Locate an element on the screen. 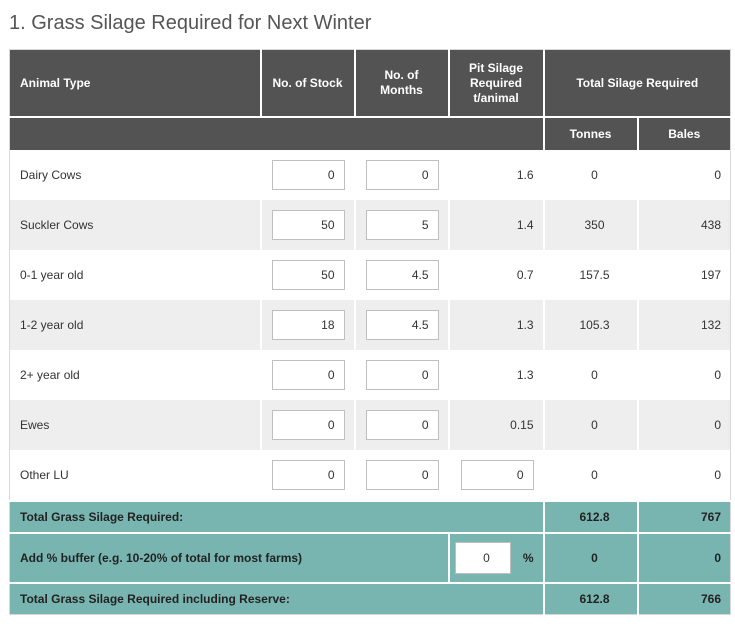  total-required-bales: 767 is located at coordinates (684, 516).